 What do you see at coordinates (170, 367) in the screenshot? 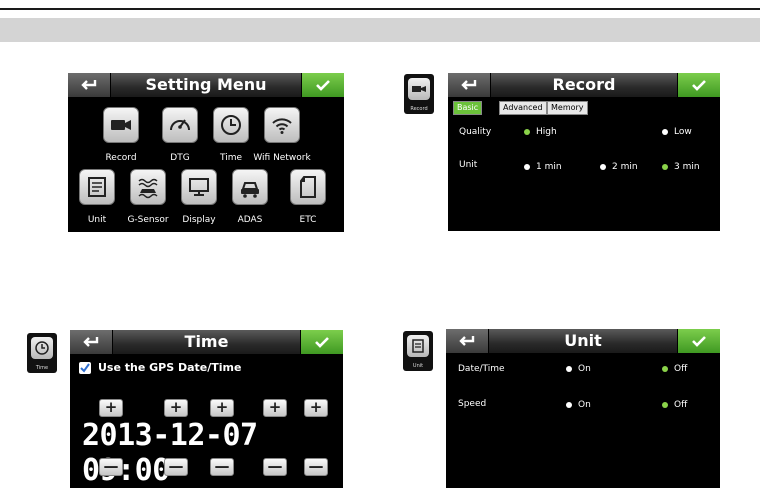
I see `gps-checkbox-label: Use the GPS Date/Time` at bounding box center [170, 367].